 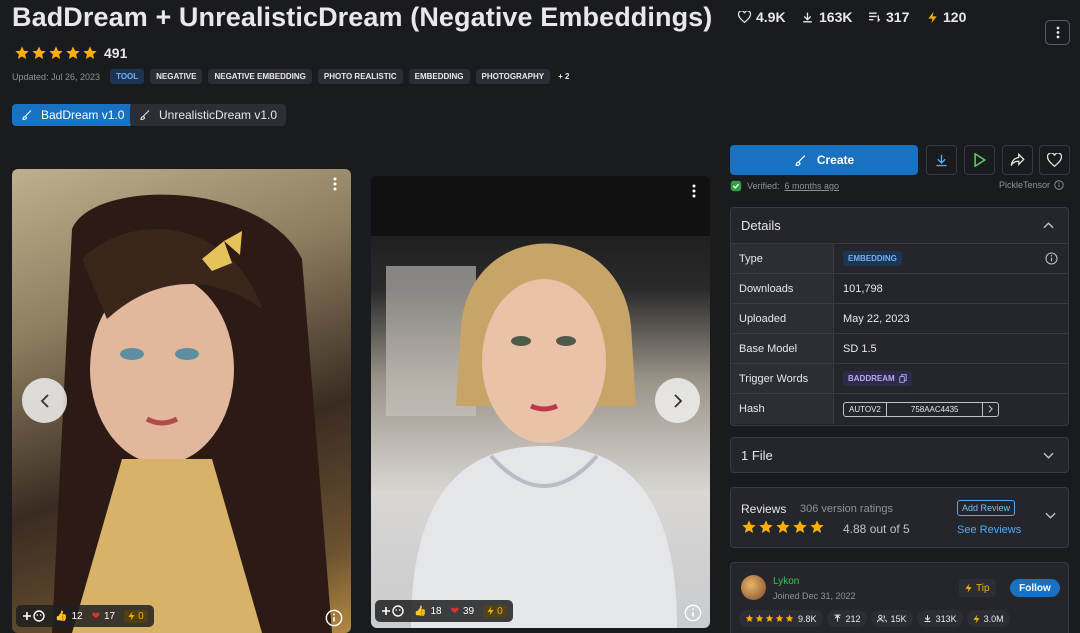 I want to click on version-tab-baddream: BadDream v1.0, so click(x=73, y=115).